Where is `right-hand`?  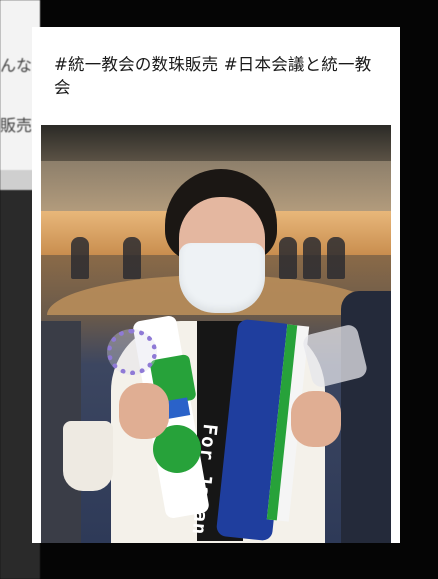
right-hand is located at coordinates (316, 419).